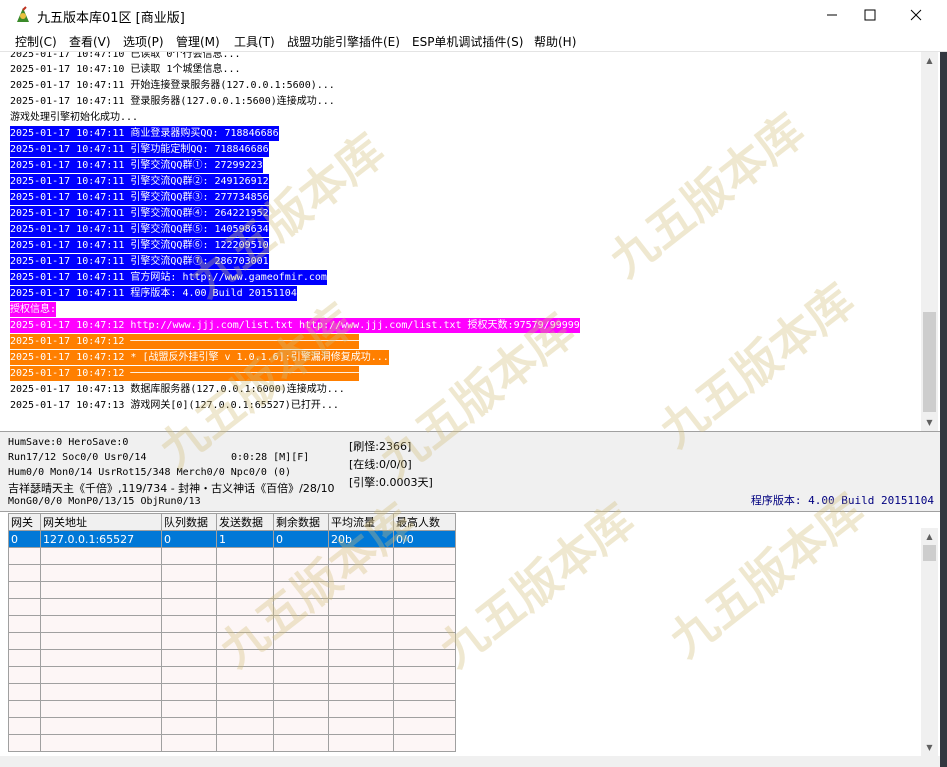 Image resolution: width=947 pixels, height=767 pixels. What do you see at coordinates (929, 241) in the screenshot?
I see `log-scrollbar: ▲ ▼` at bounding box center [929, 241].